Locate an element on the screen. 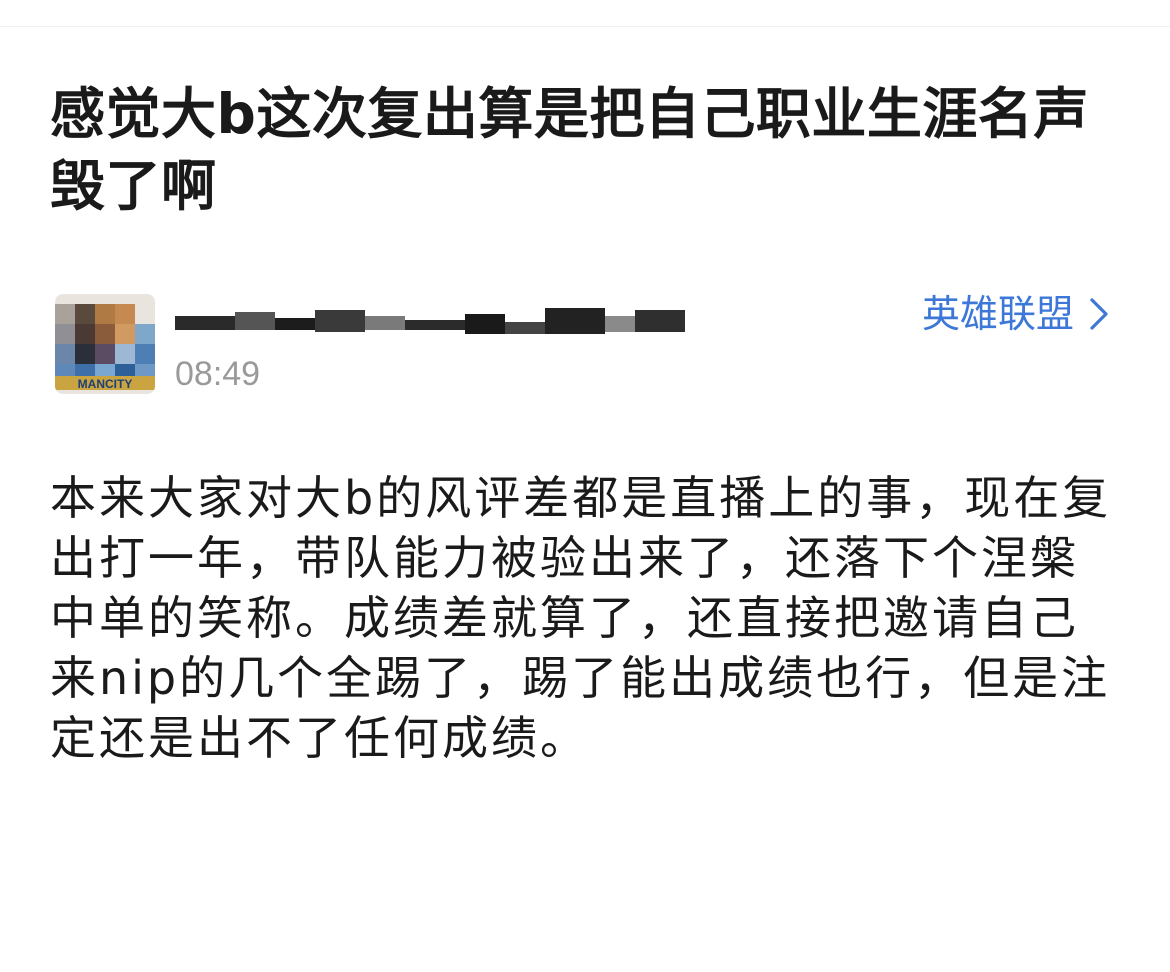 This screenshot has height=972, width=1170. avatar-image: MANCITY is located at coordinates (105, 344).